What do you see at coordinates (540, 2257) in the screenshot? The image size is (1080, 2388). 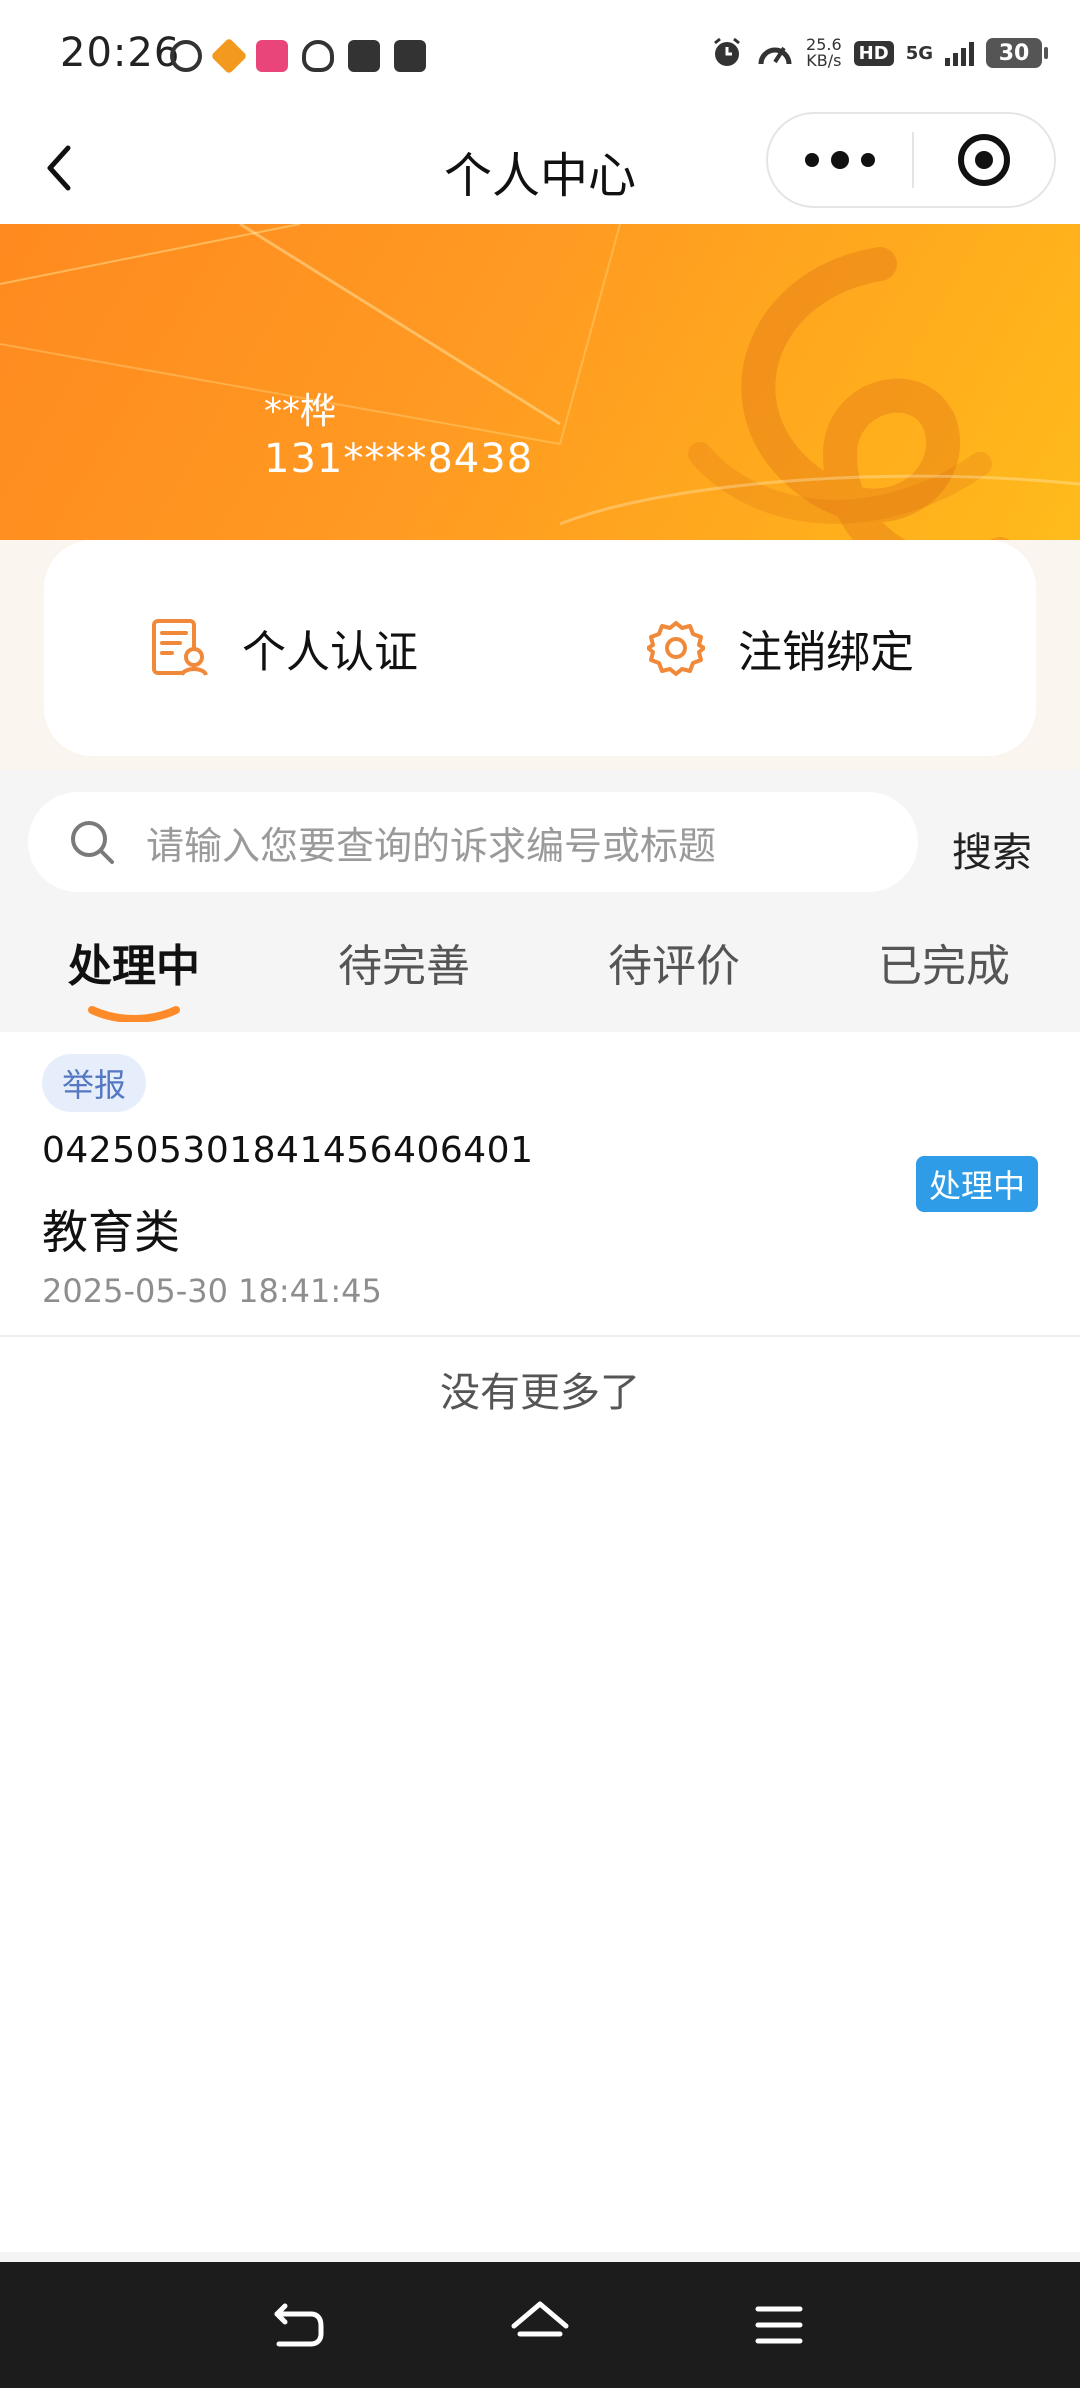 I see `bottom-divider` at bounding box center [540, 2257].